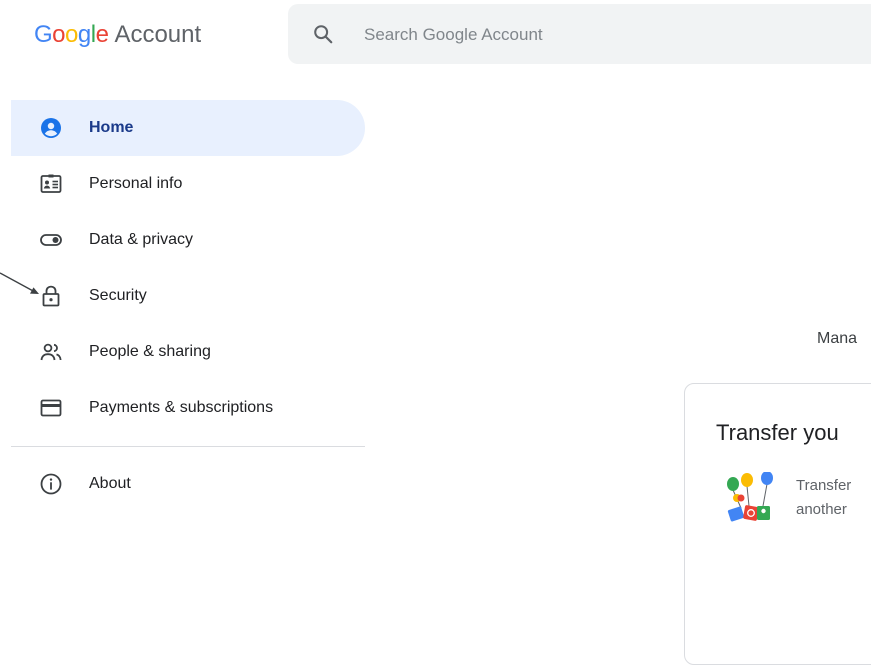 The image size is (871, 665). What do you see at coordinates (750, 497) in the screenshot?
I see `transfer-illustration-icon` at bounding box center [750, 497].